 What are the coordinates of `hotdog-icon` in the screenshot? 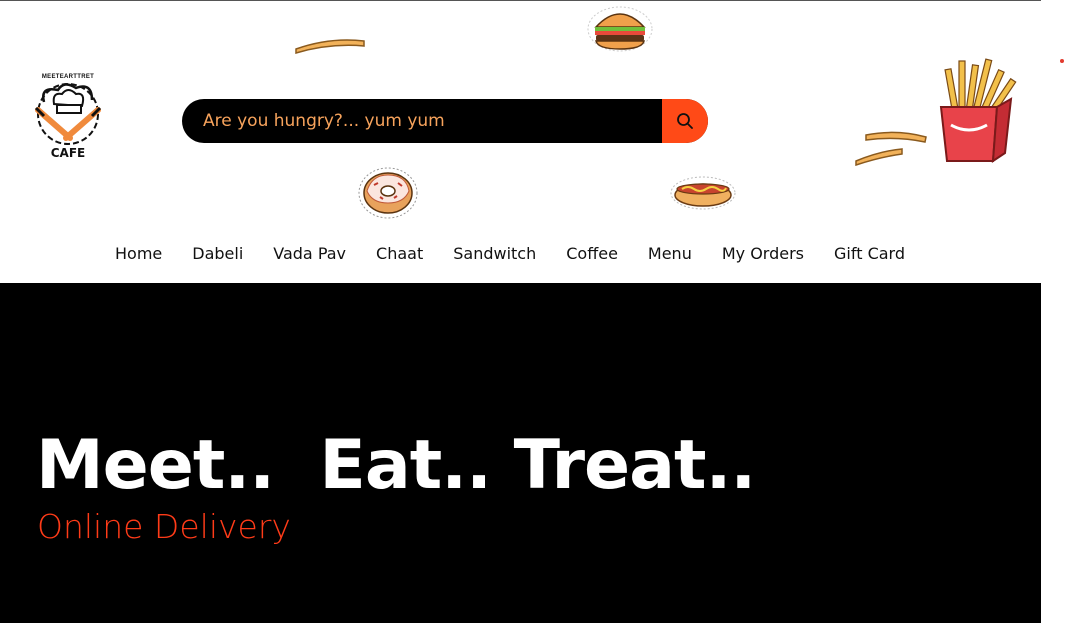 It's located at (703, 193).